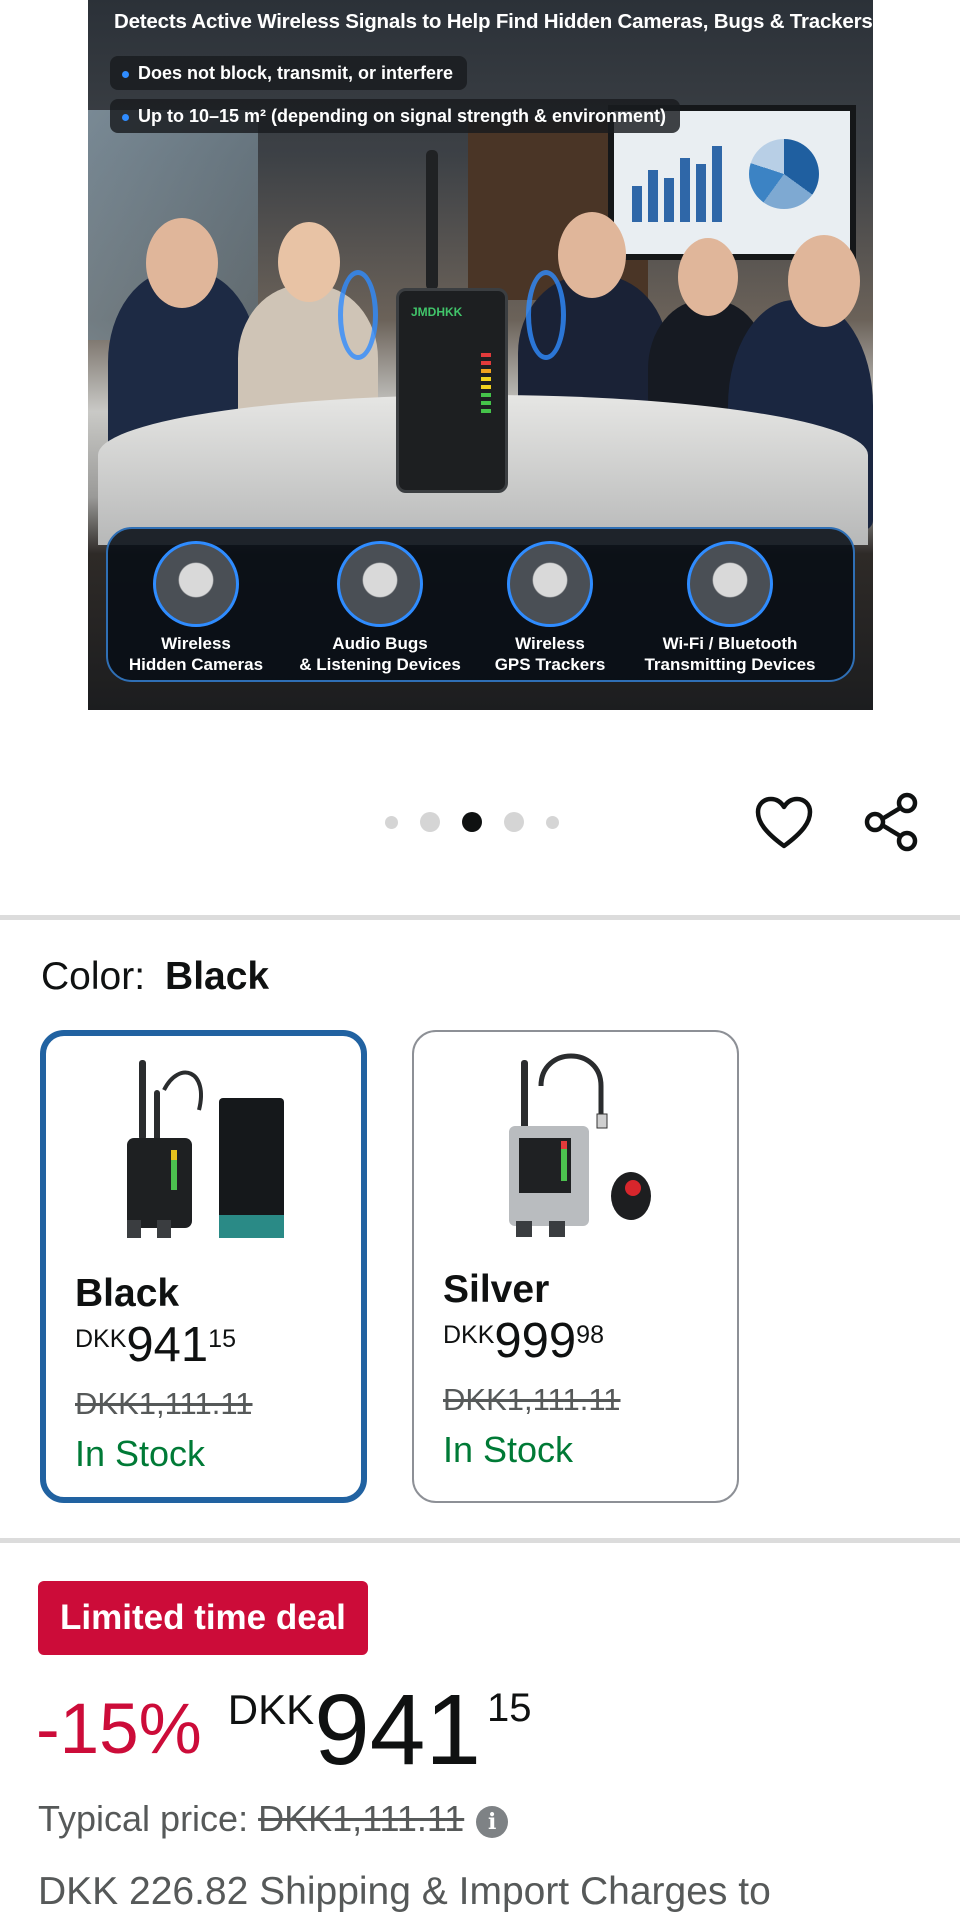  Describe the element at coordinates (452, 390) in the screenshot. I see `detector-device: JMDHKK` at that location.